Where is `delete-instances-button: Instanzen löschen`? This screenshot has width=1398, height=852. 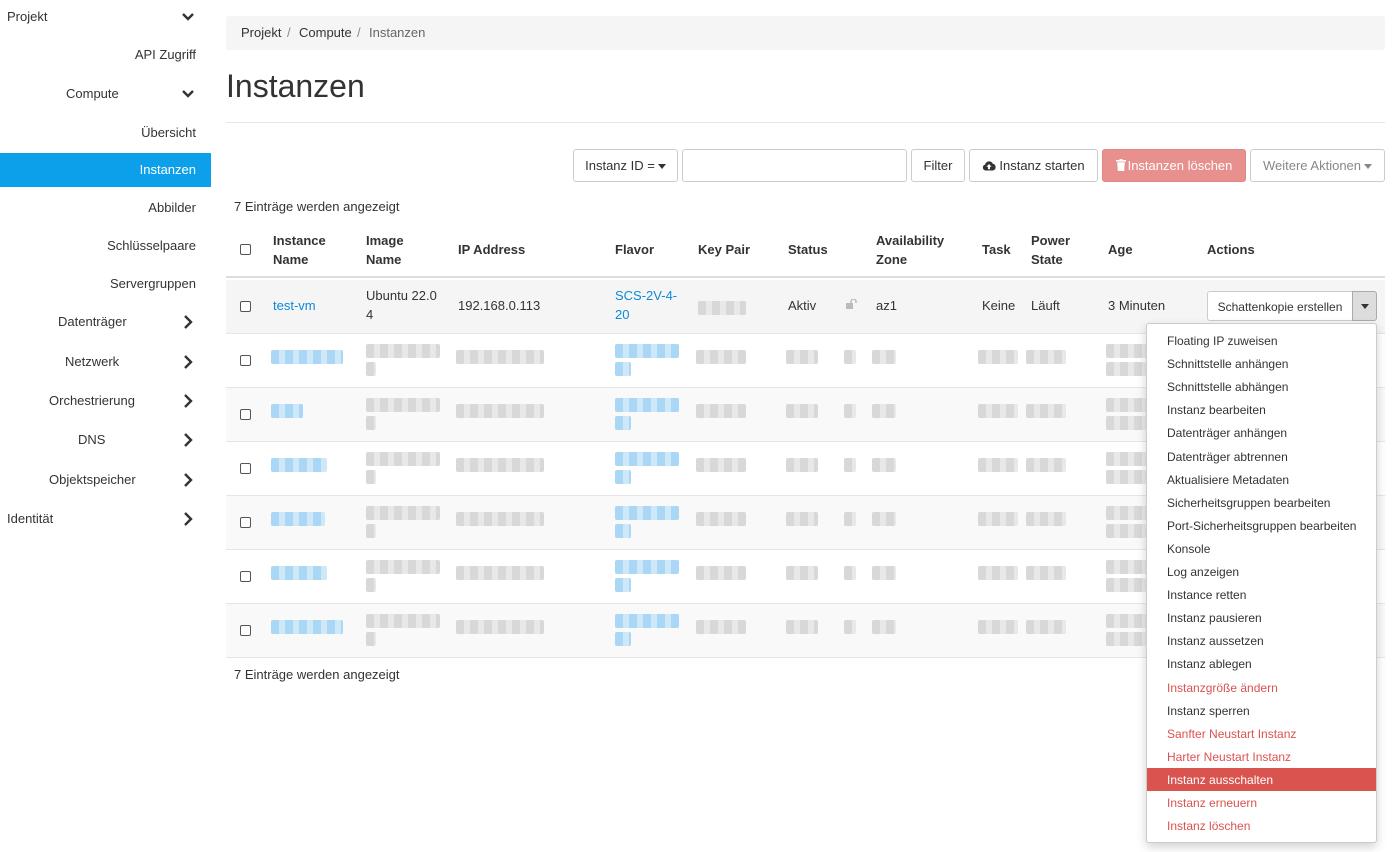 delete-instances-button: Instanzen löschen is located at coordinates (1174, 165).